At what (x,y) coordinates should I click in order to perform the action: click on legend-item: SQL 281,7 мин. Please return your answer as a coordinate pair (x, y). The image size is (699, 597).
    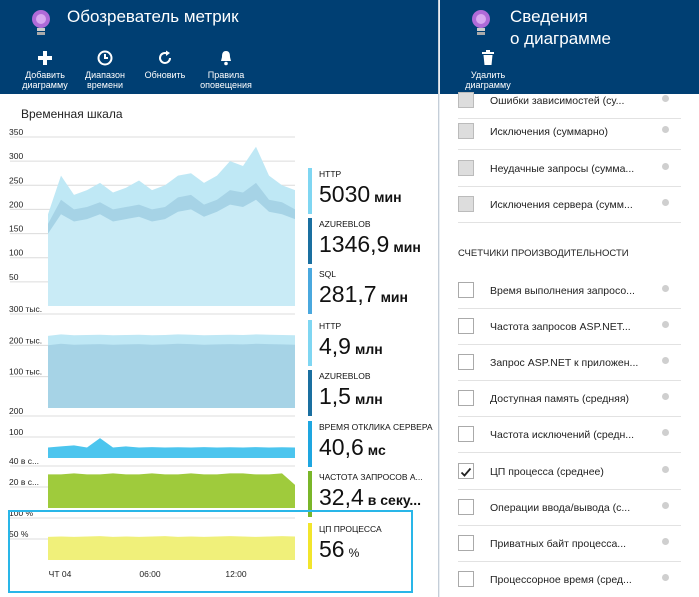
    Looking at the image, I should click on (372, 291).